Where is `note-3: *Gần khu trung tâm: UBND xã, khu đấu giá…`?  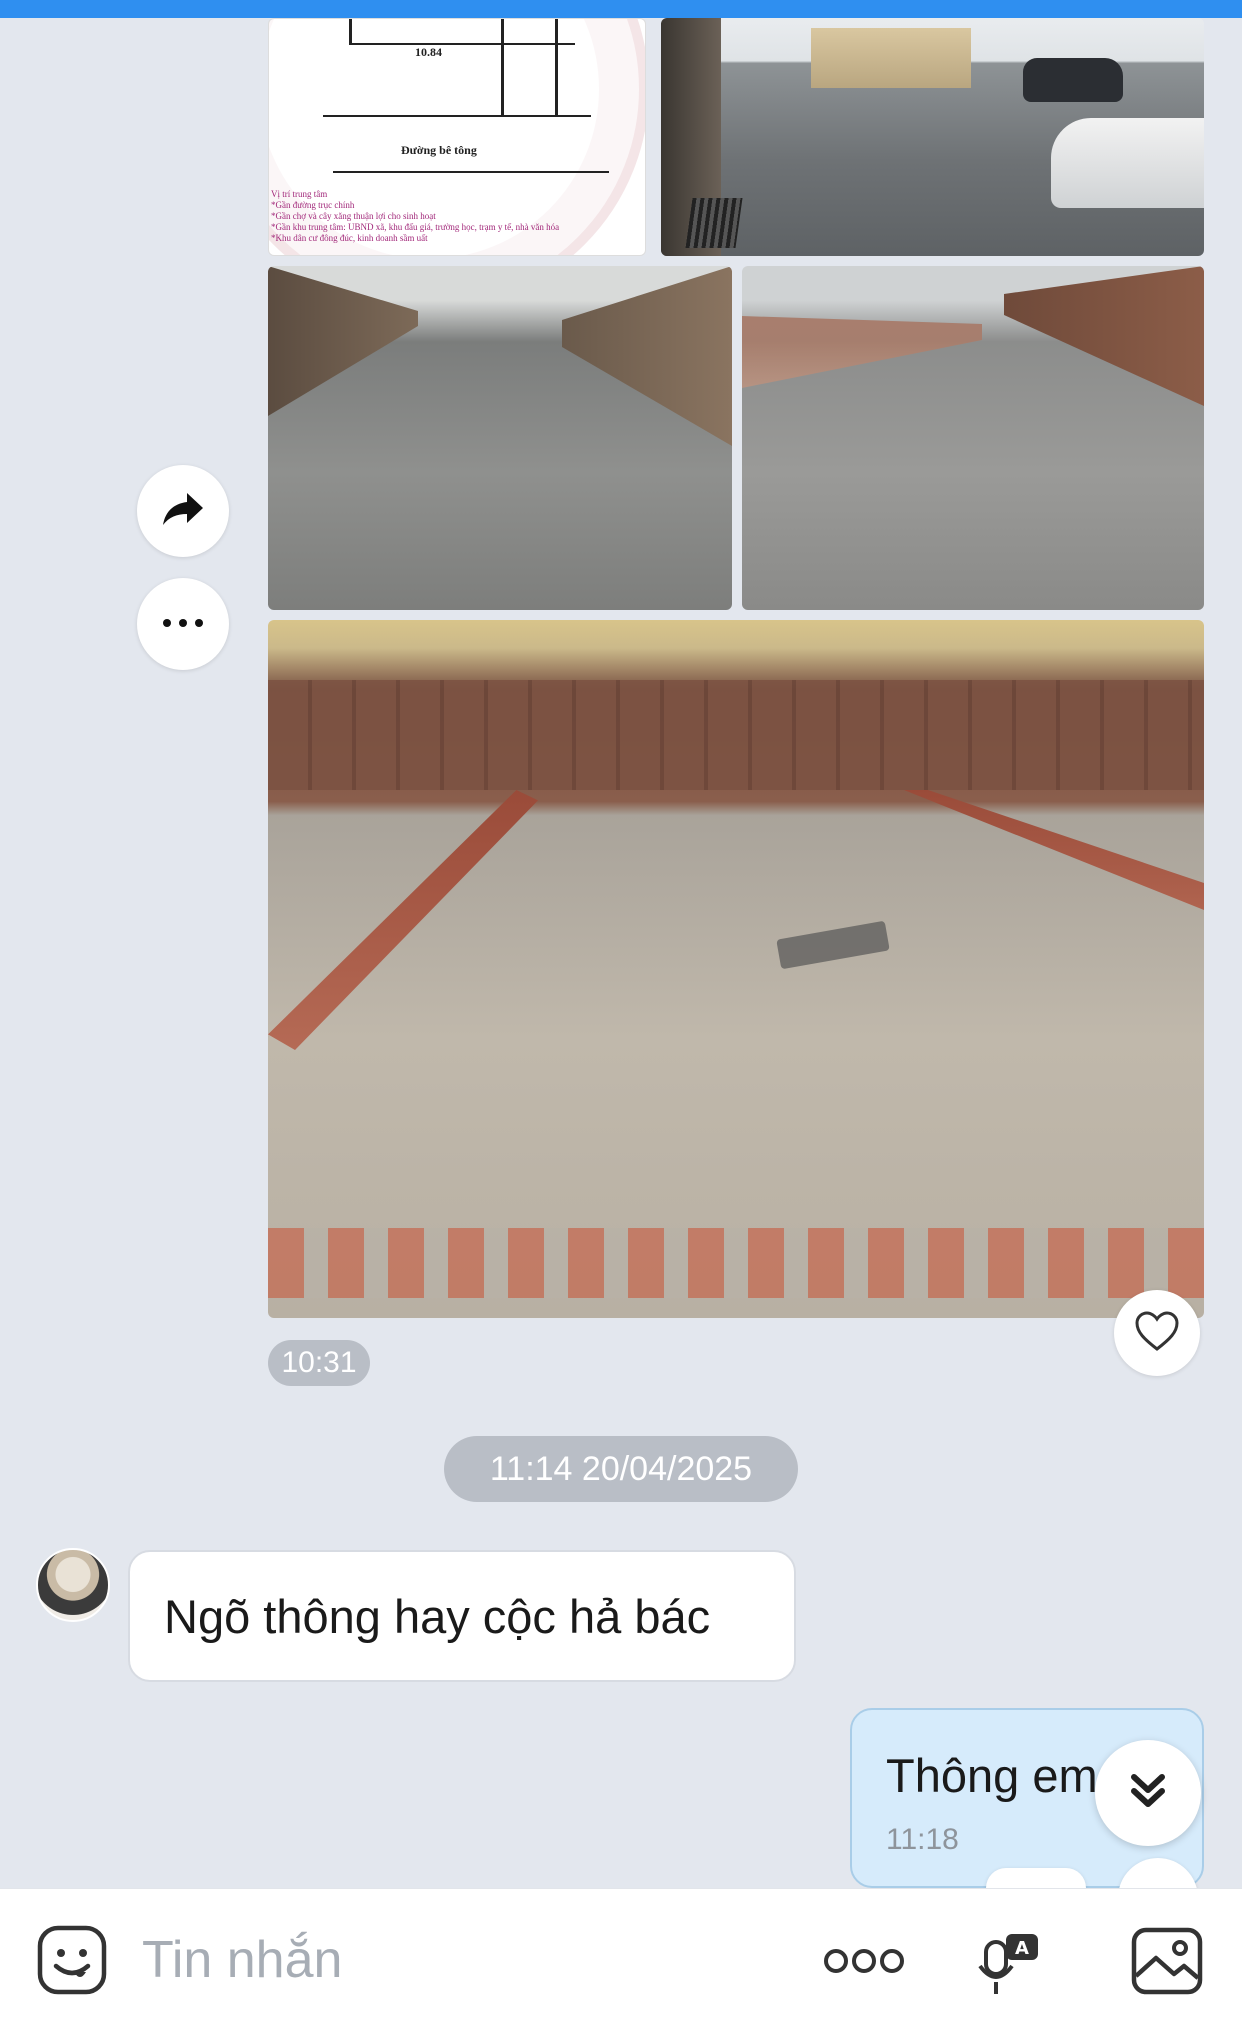
note-3: *Gần khu trung tâm: UBND xã, khu đấu giá… is located at coordinates (415, 227).